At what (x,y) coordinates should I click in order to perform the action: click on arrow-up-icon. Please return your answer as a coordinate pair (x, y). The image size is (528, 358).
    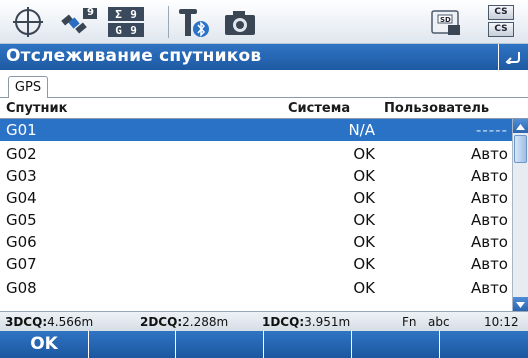
    Looking at the image, I should click on (520, 127).